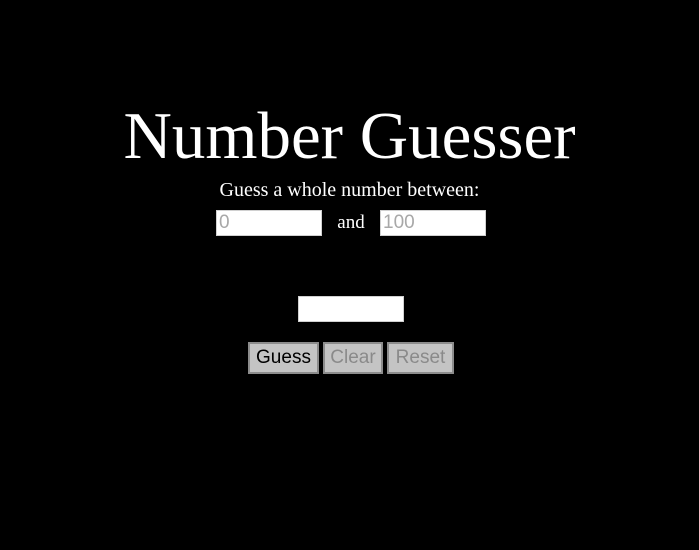 The width and height of the screenshot is (699, 550). Describe the element at coordinates (351, 309) in the screenshot. I see `guess-input` at that location.